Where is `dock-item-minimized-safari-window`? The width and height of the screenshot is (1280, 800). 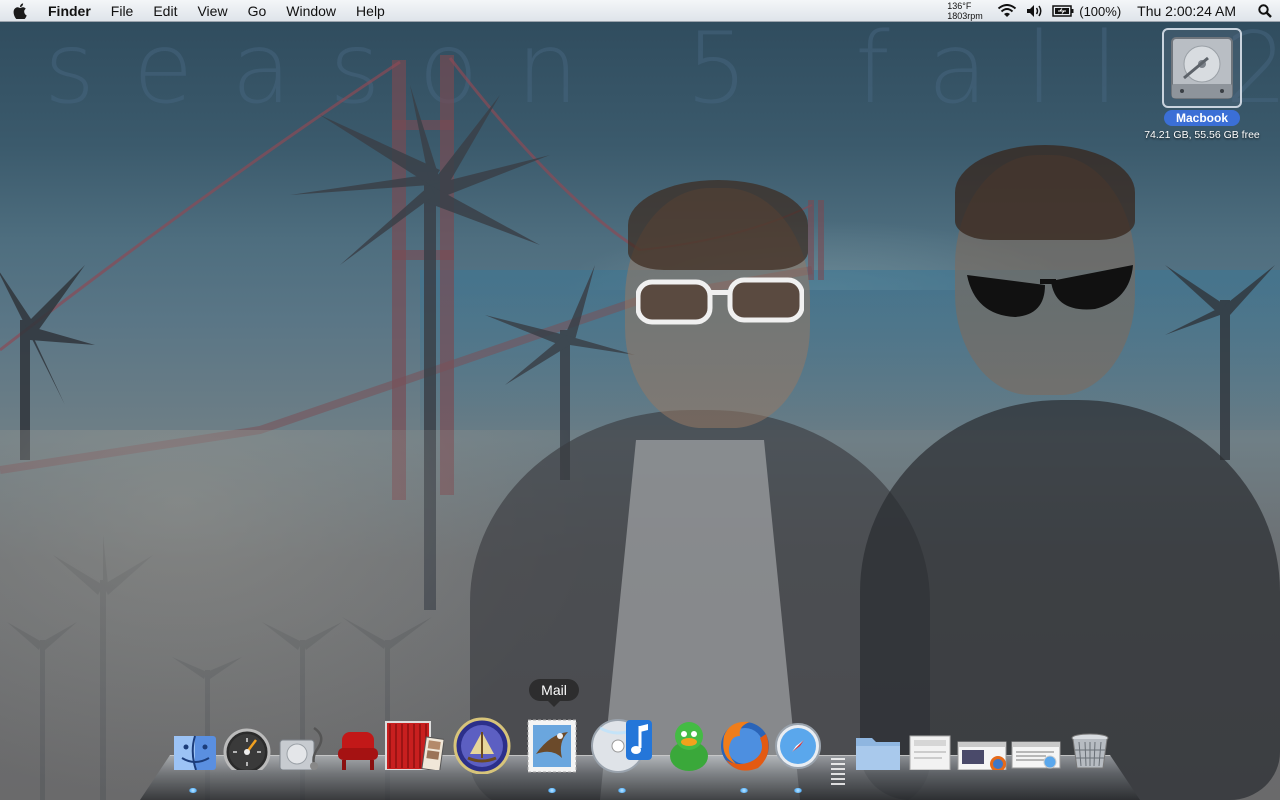 dock-item-minimized-safari-window is located at coordinates (1040, 749).